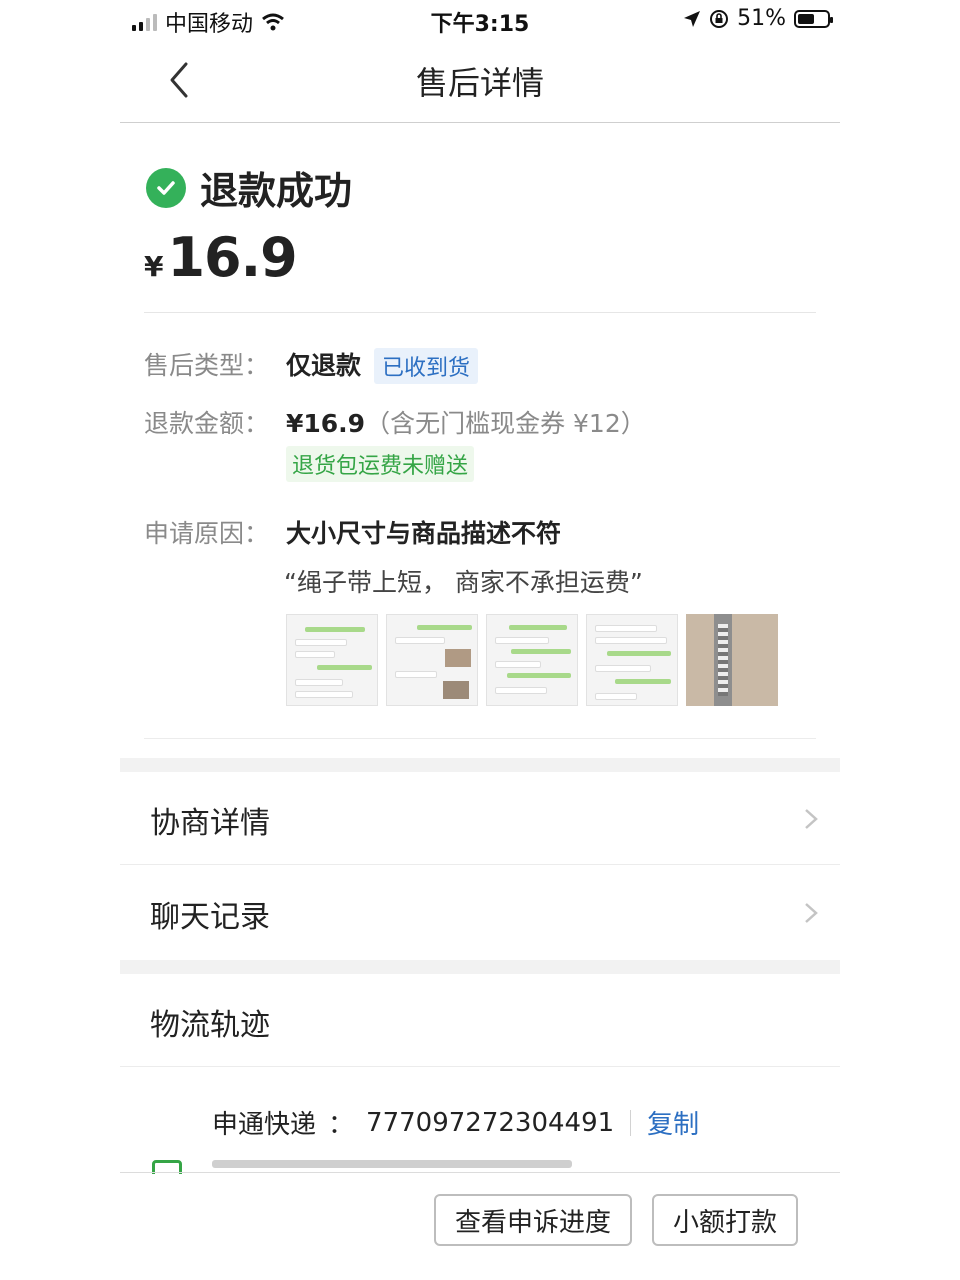  I want to click on refund-status: 退款成功, so click(249, 187).